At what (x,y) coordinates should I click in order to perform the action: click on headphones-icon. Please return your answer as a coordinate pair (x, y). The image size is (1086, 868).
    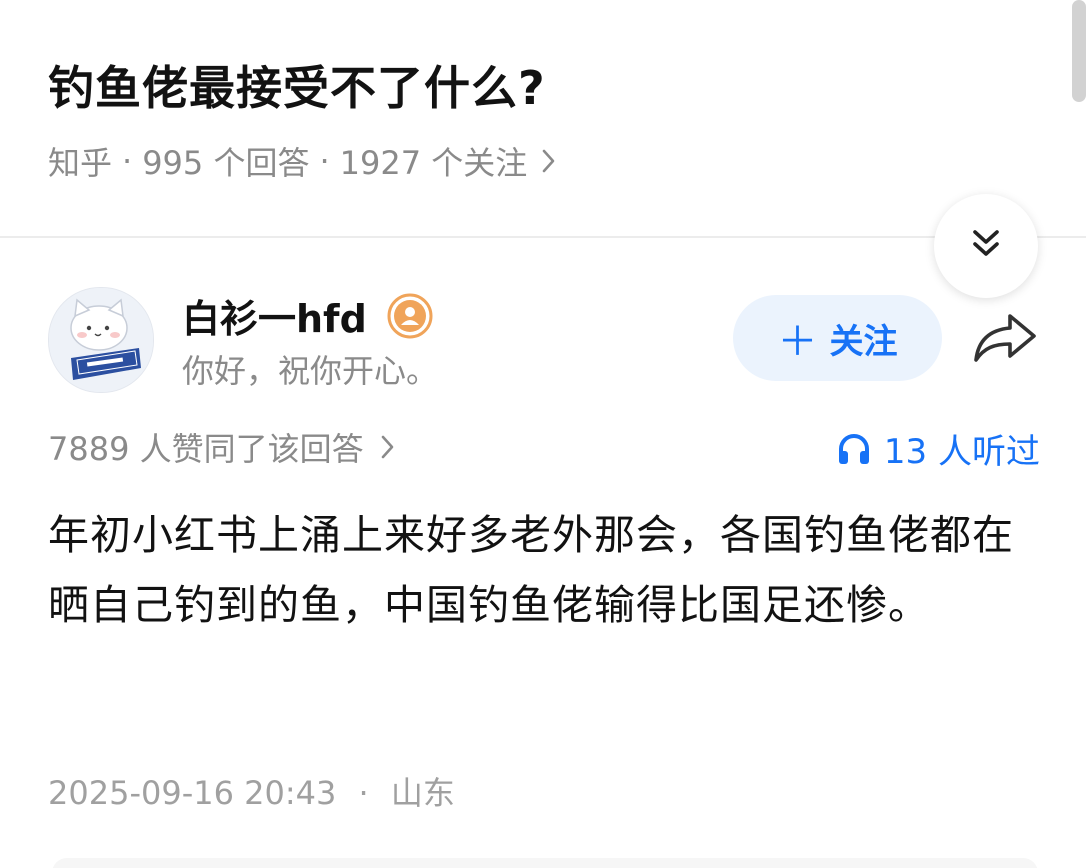
    Looking at the image, I should click on (854, 449).